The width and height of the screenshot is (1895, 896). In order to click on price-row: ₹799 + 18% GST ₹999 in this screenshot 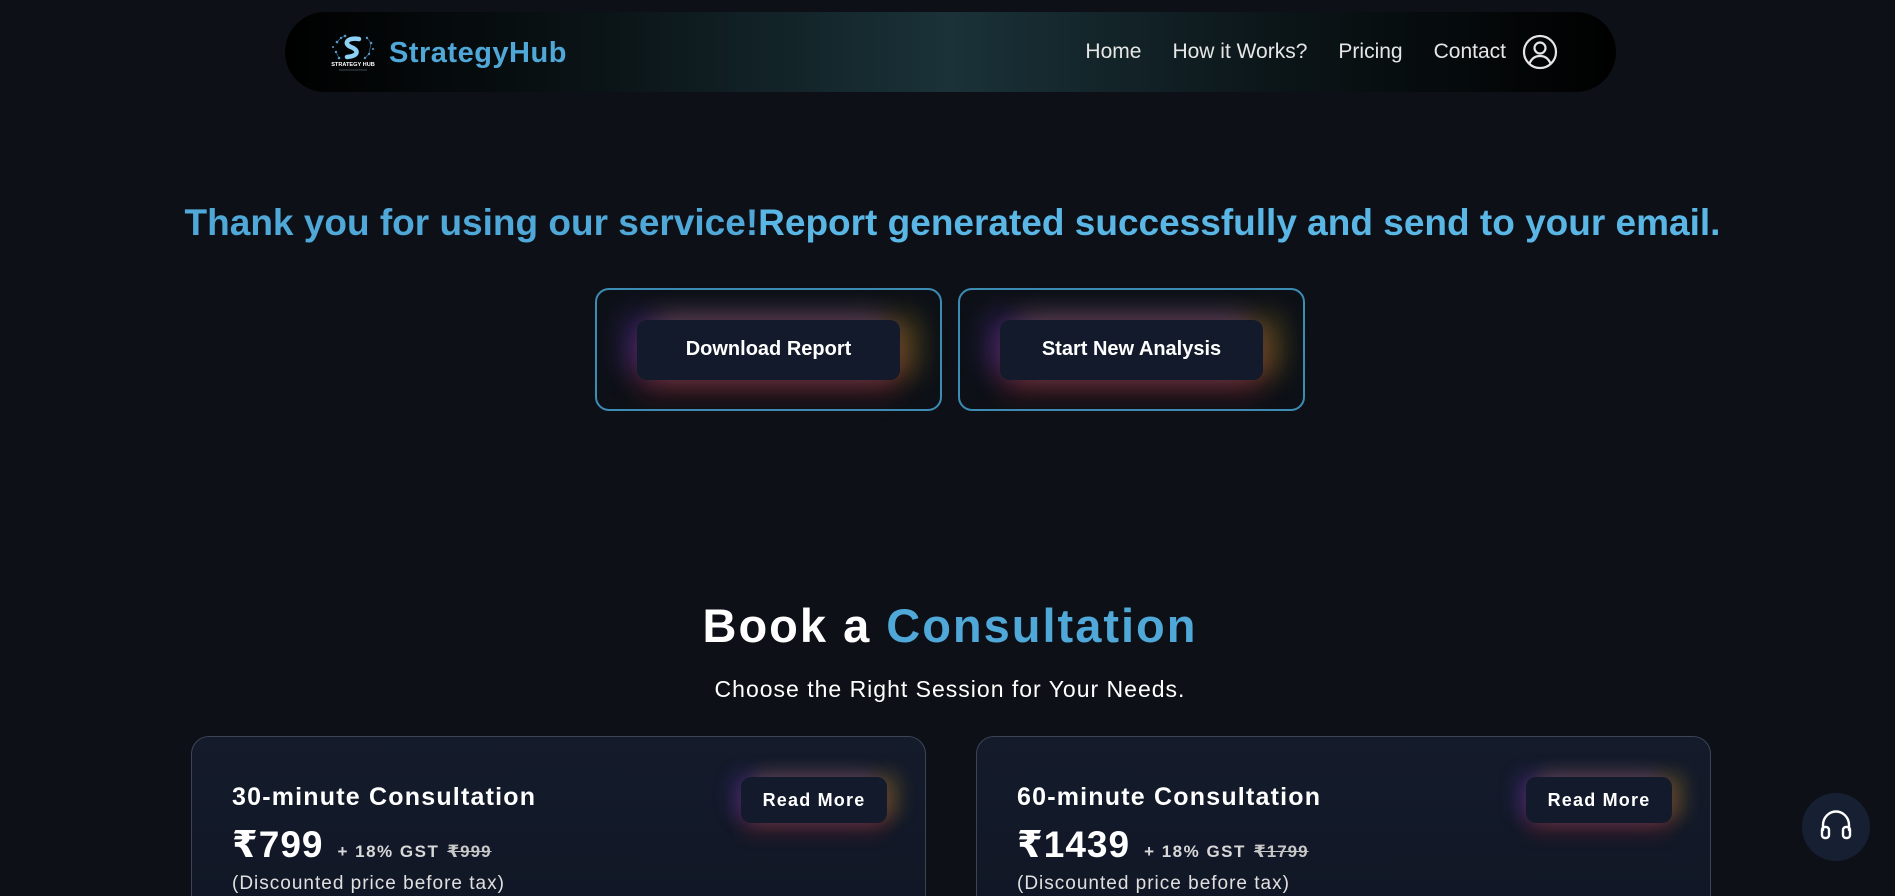, I will do `click(362, 844)`.